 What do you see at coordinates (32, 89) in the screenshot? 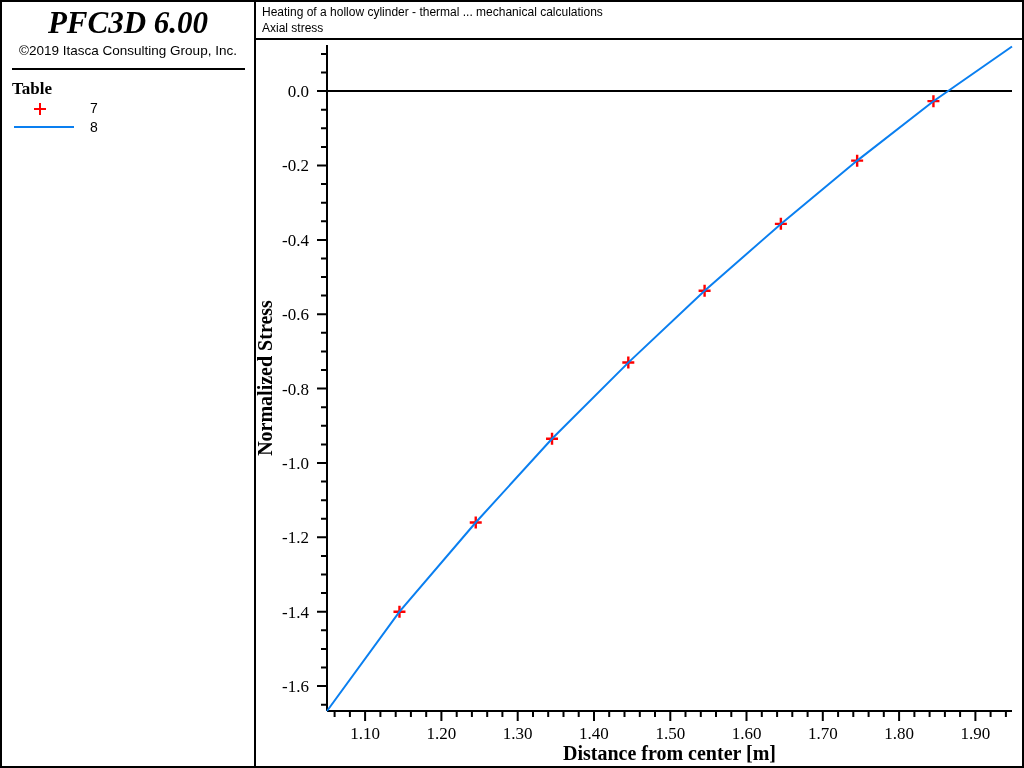
I see `legend-title: Table` at bounding box center [32, 89].